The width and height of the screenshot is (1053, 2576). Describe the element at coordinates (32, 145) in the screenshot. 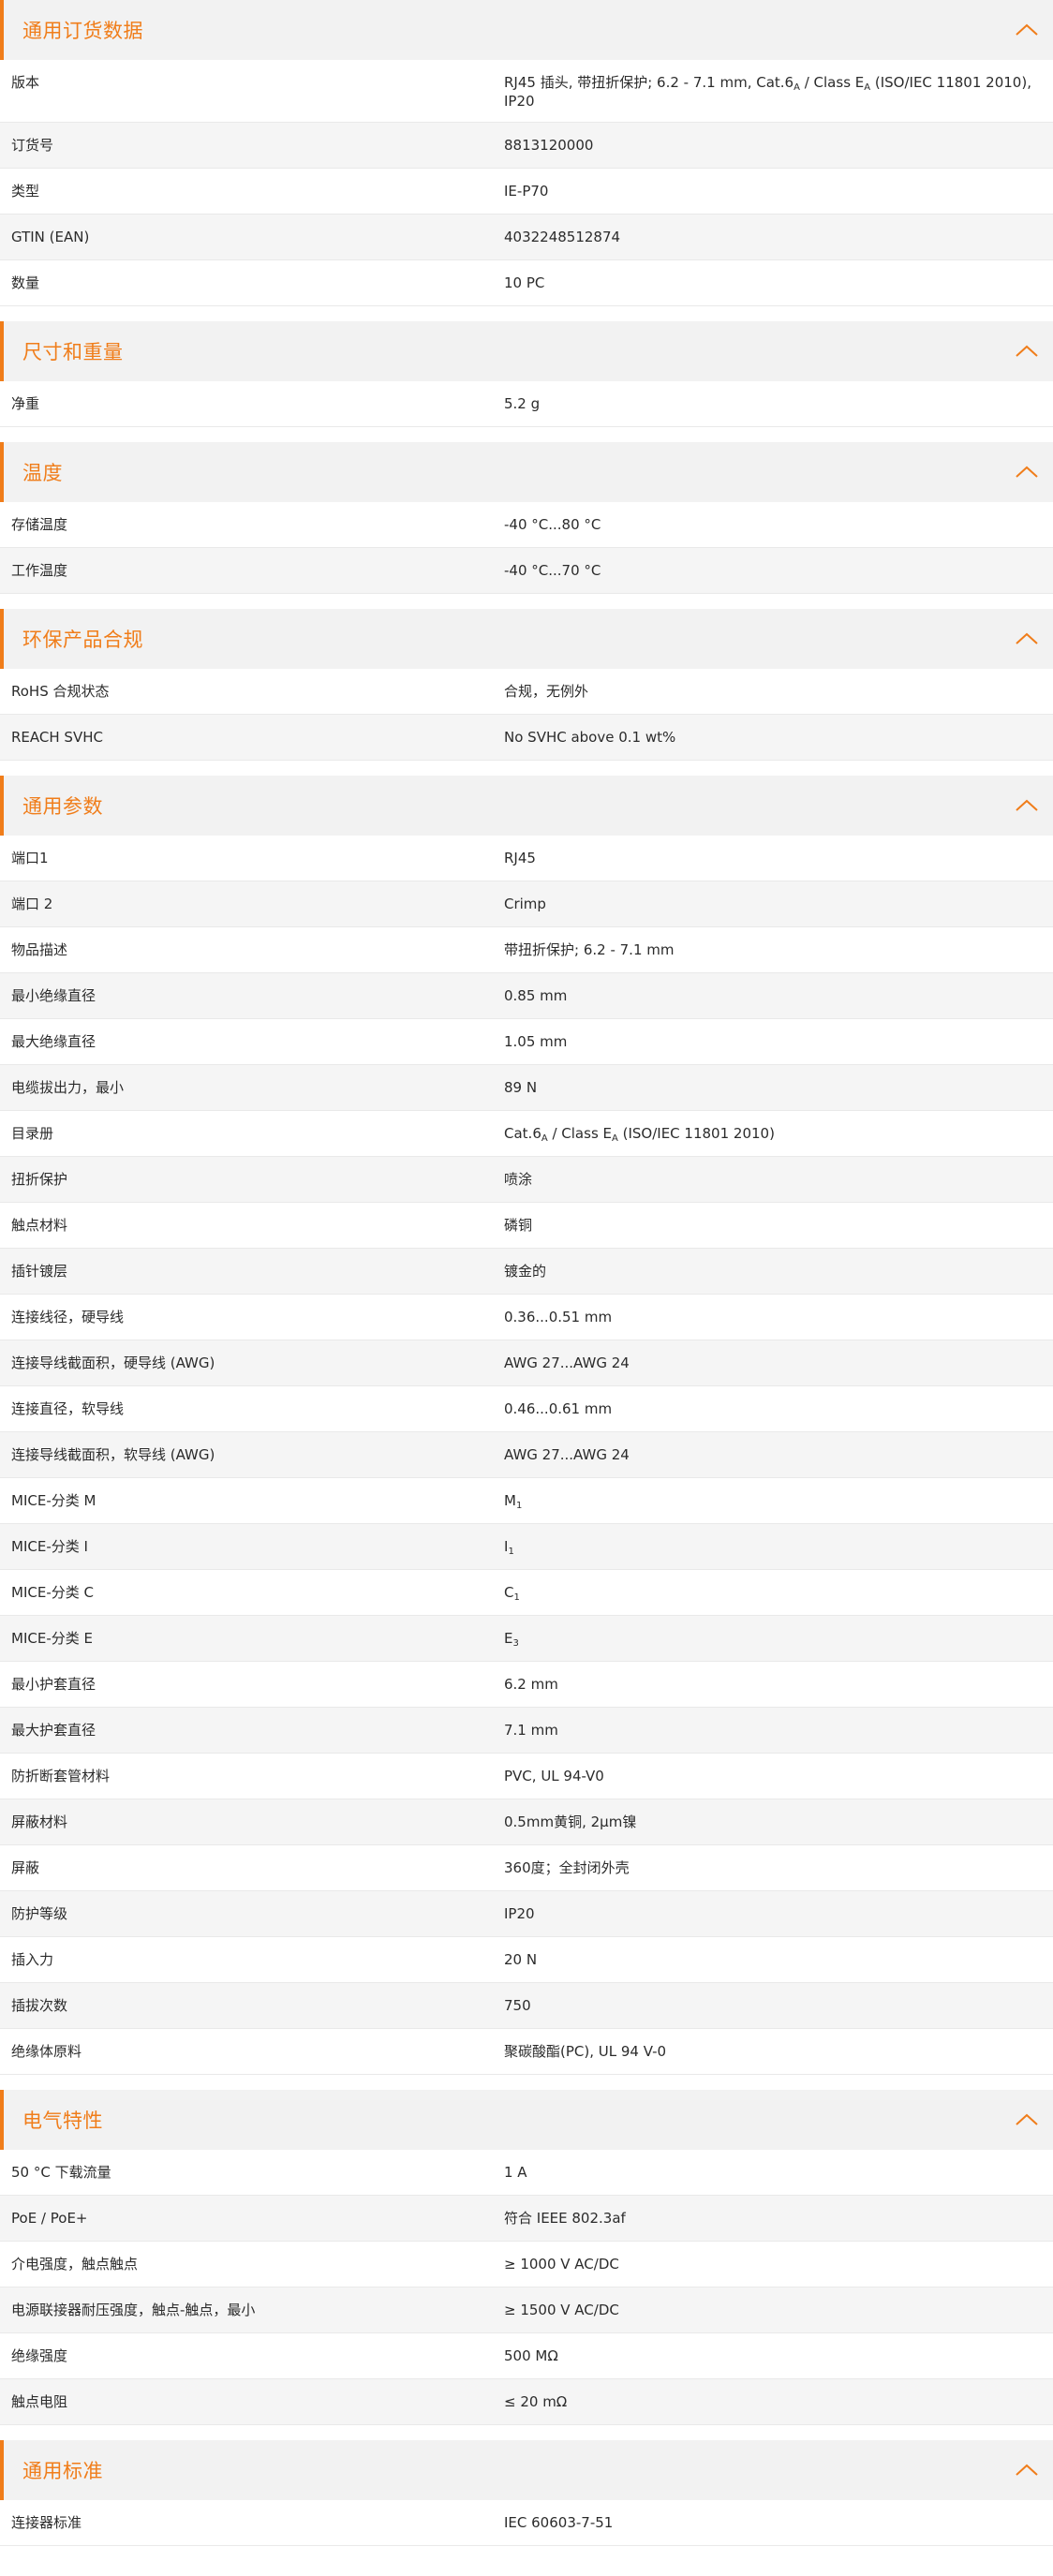

I see `spec-label: 订货号` at that location.